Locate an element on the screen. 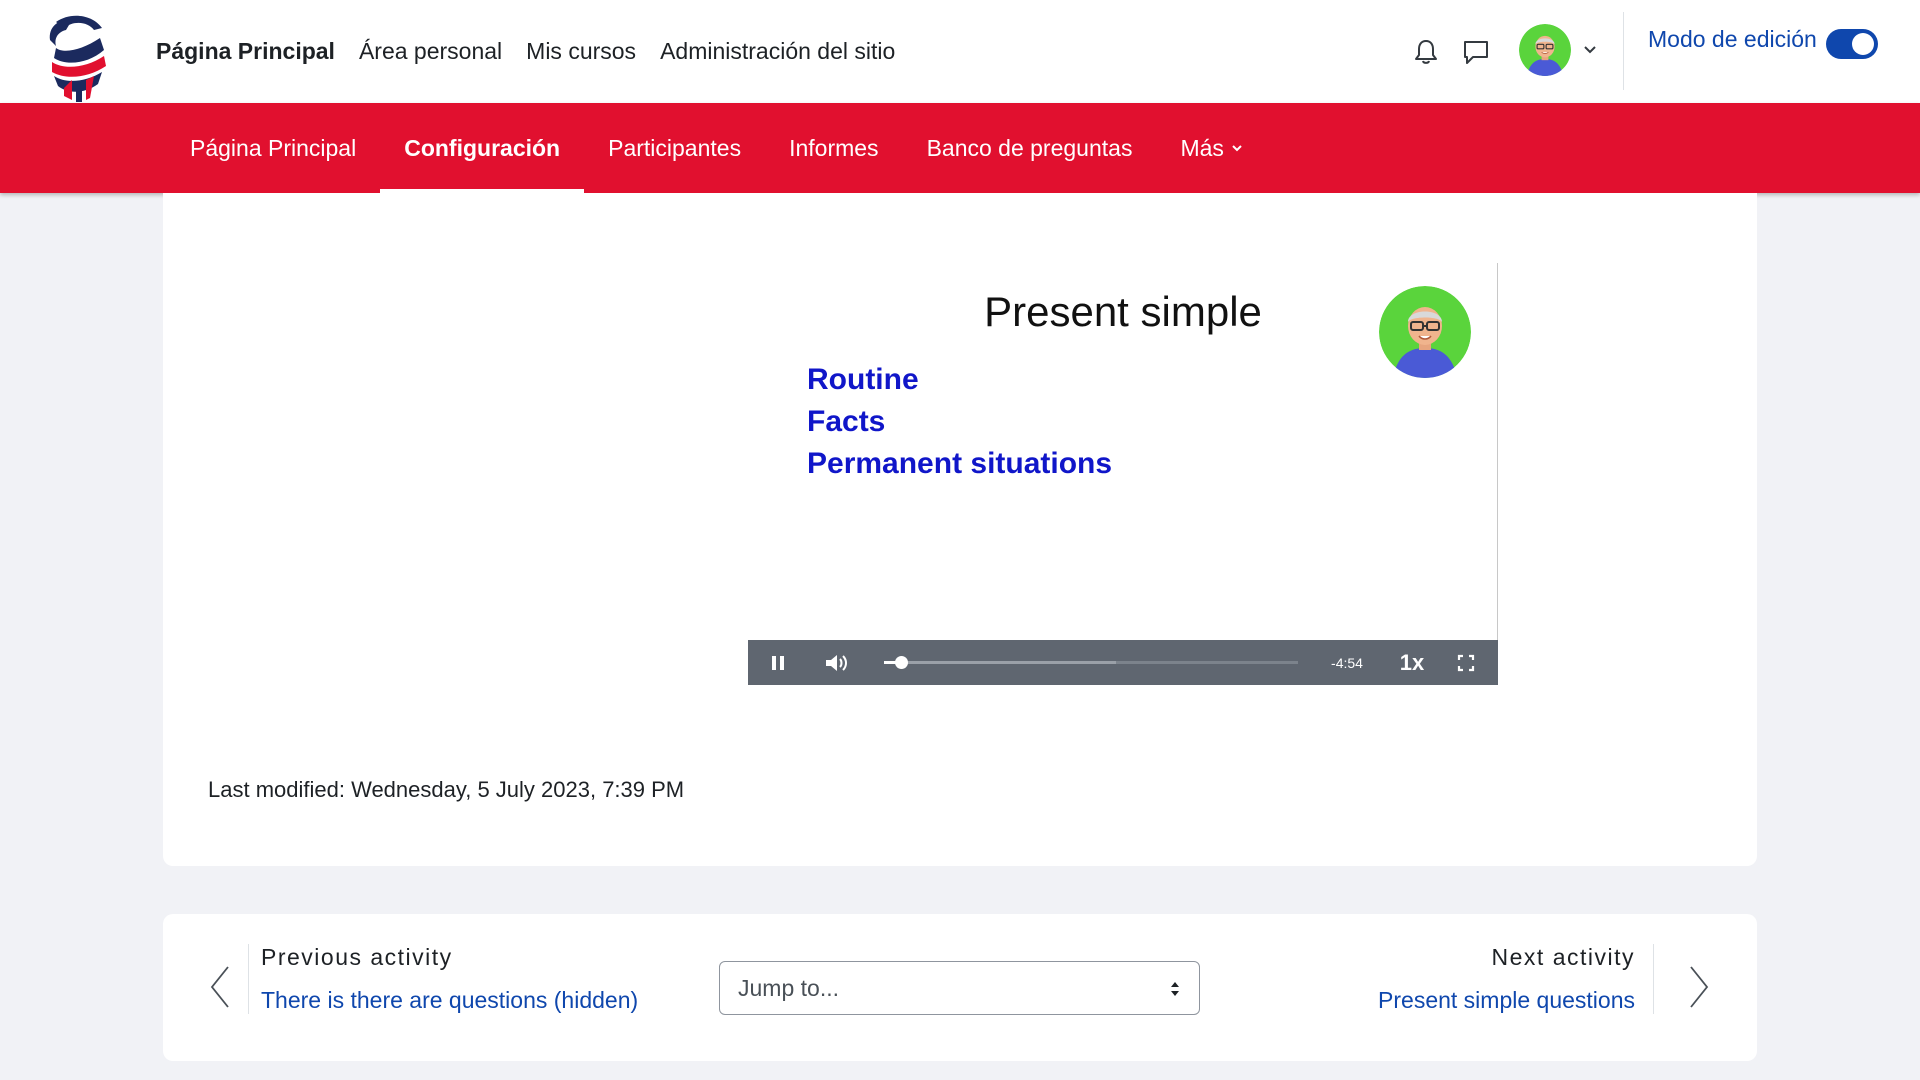 The width and height of the screenshot is (1920, 1080). messages-button is located at coordinates (1476, 52).